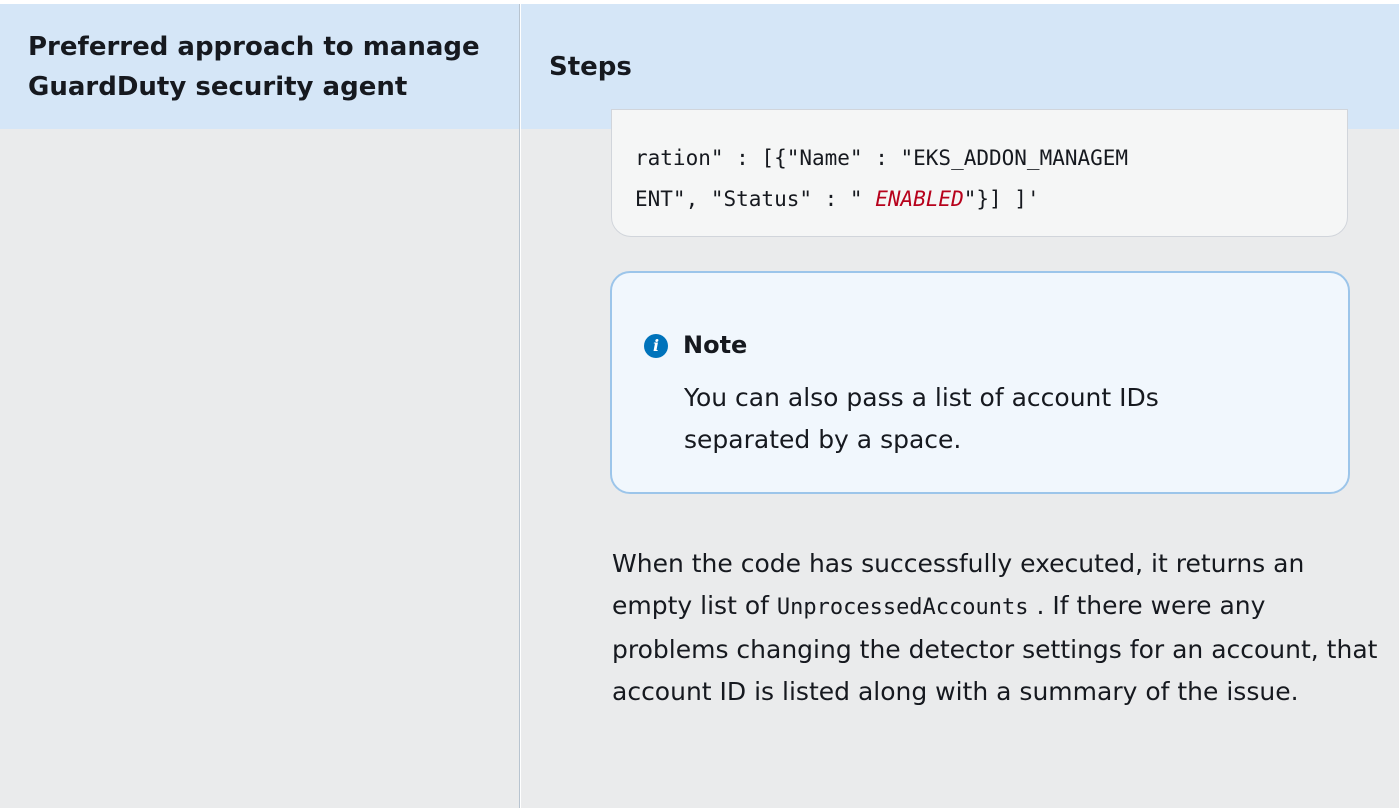  I want to click on unprocessed-accounts-code: UnprocessedAccounts, so click(902, 607).